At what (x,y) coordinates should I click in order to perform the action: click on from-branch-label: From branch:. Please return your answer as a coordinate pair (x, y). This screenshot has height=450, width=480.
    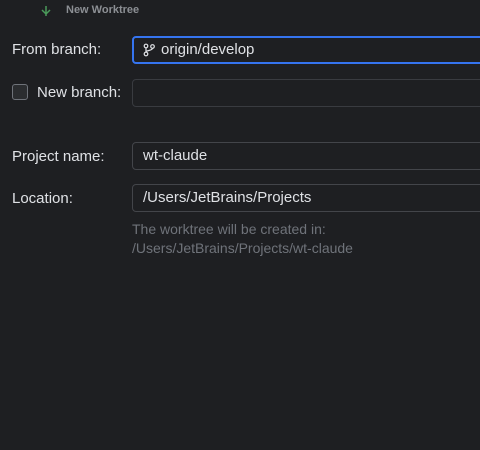
    Looking at the image, I should click on (57, 49).